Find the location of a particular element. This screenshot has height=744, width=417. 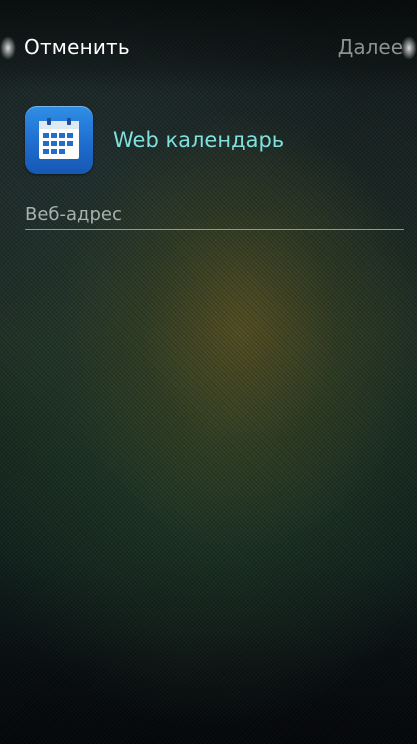

url-input is located at coordinates (214, 214).